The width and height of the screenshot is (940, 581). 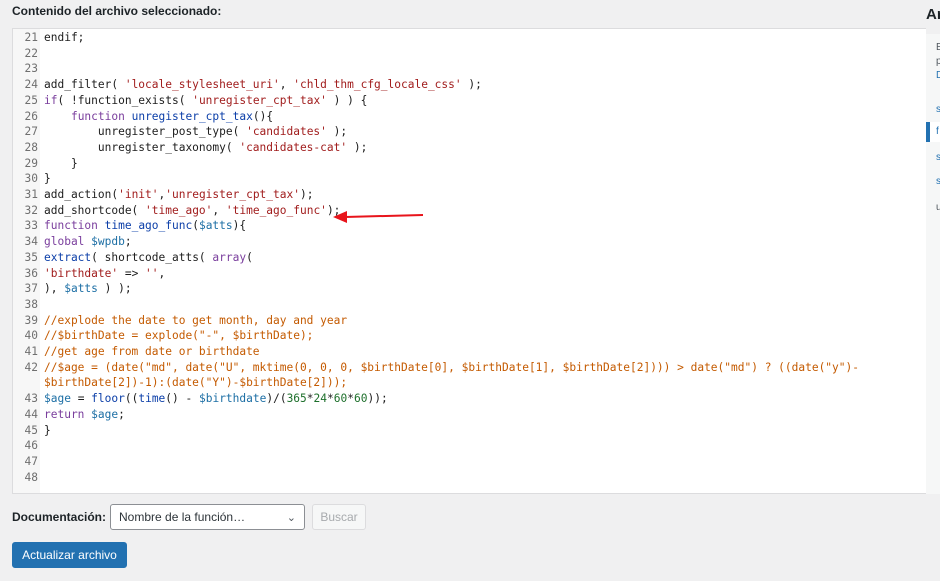 What do you see at coordinates (31, 116) in the screenshot?
I see `line-number: 26` at bounding box center [31, 116].